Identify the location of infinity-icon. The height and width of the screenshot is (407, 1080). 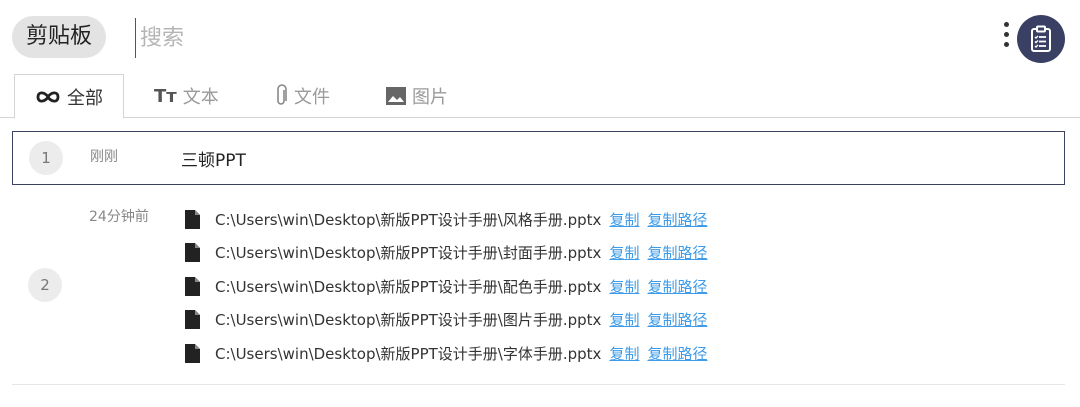
(48, 97).